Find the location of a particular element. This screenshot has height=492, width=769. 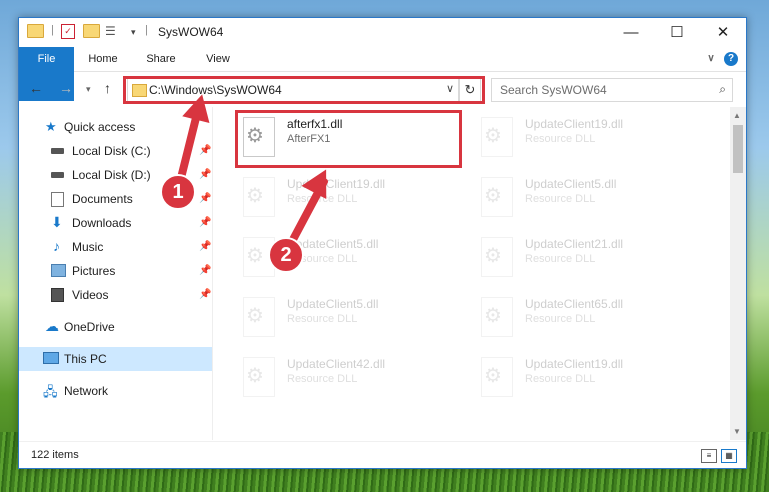

documents-icon is located at coordinates (57, 199).